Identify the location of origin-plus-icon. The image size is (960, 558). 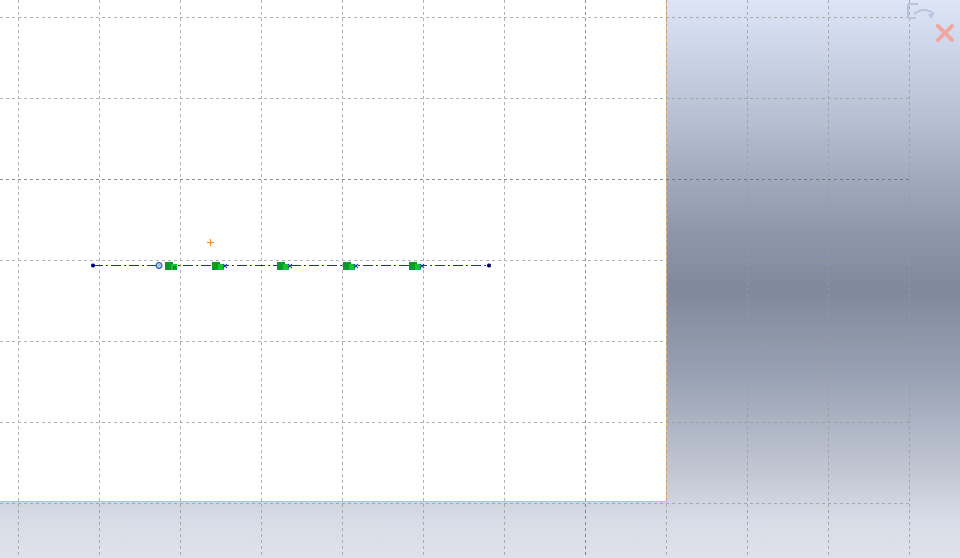
(210, 242).